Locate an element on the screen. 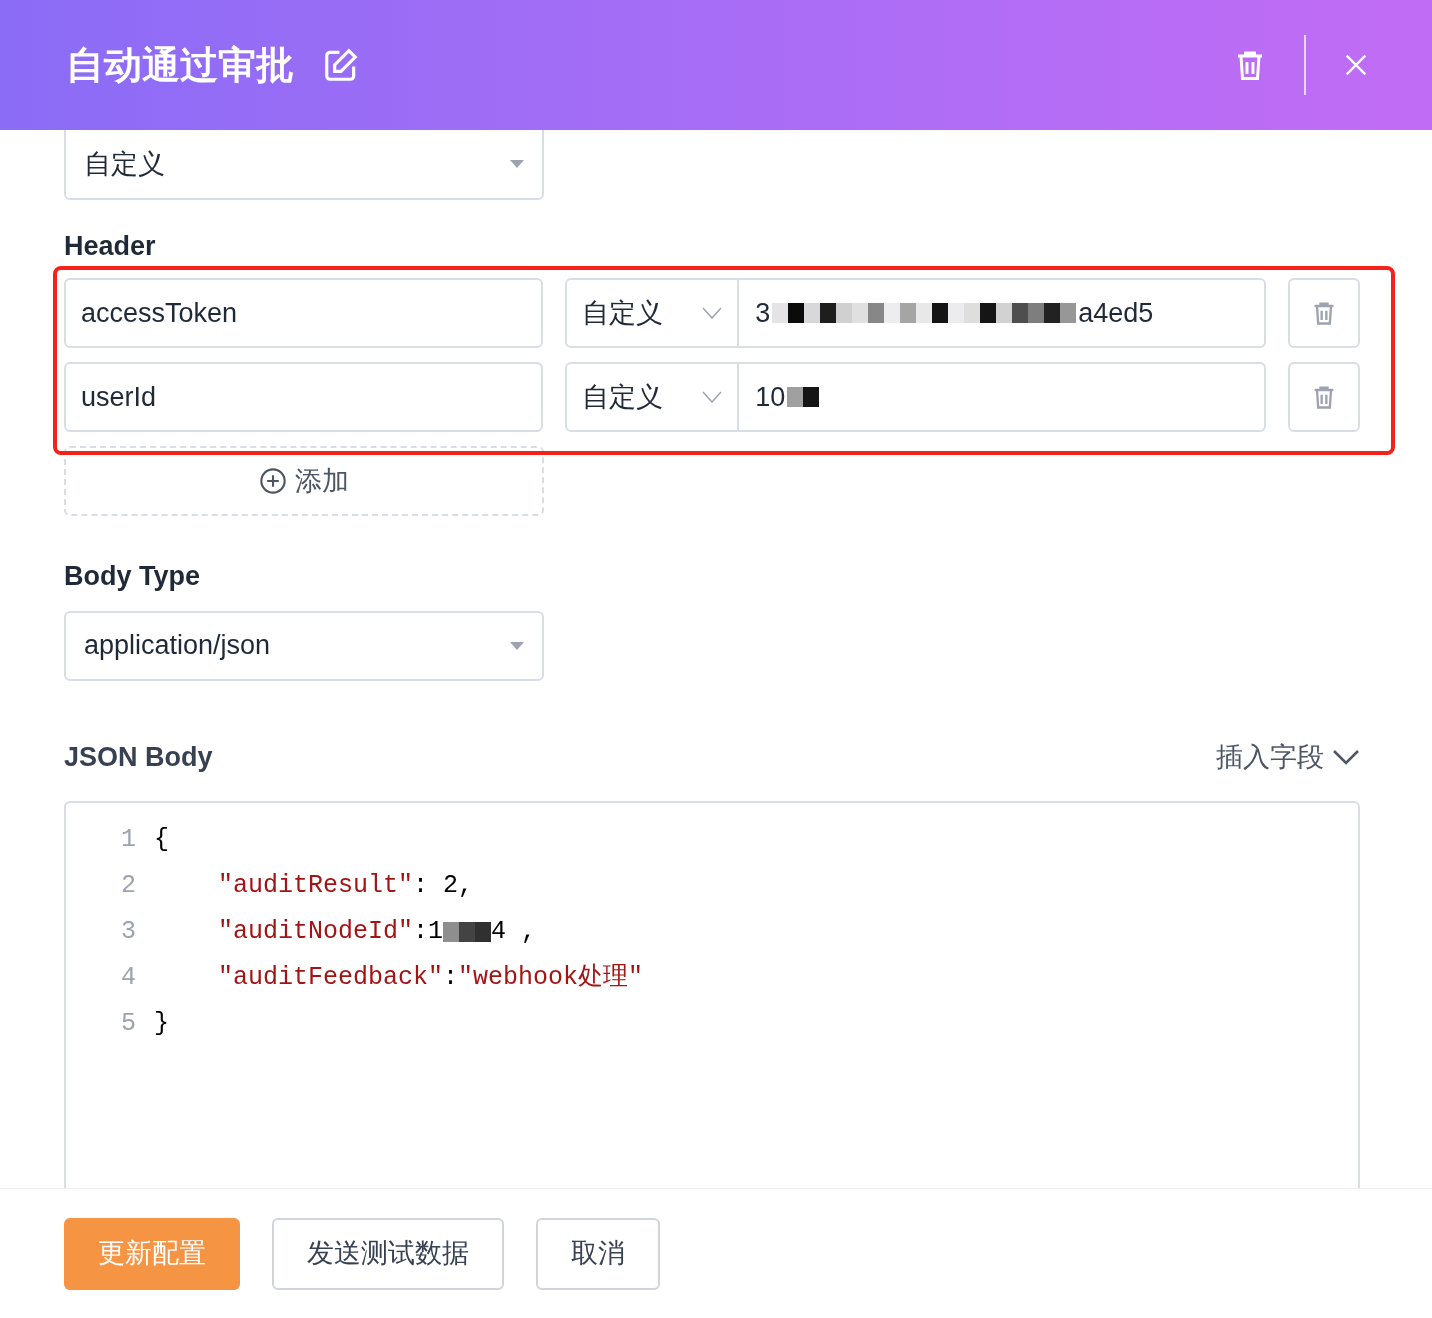 This screenshot has height=1318, width=1432. line-number: 3 is located at coordinates (128, 932).